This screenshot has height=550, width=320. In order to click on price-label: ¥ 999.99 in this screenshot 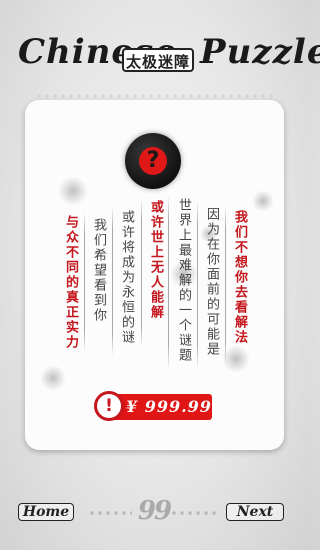, I will do `click(162, 407)`.